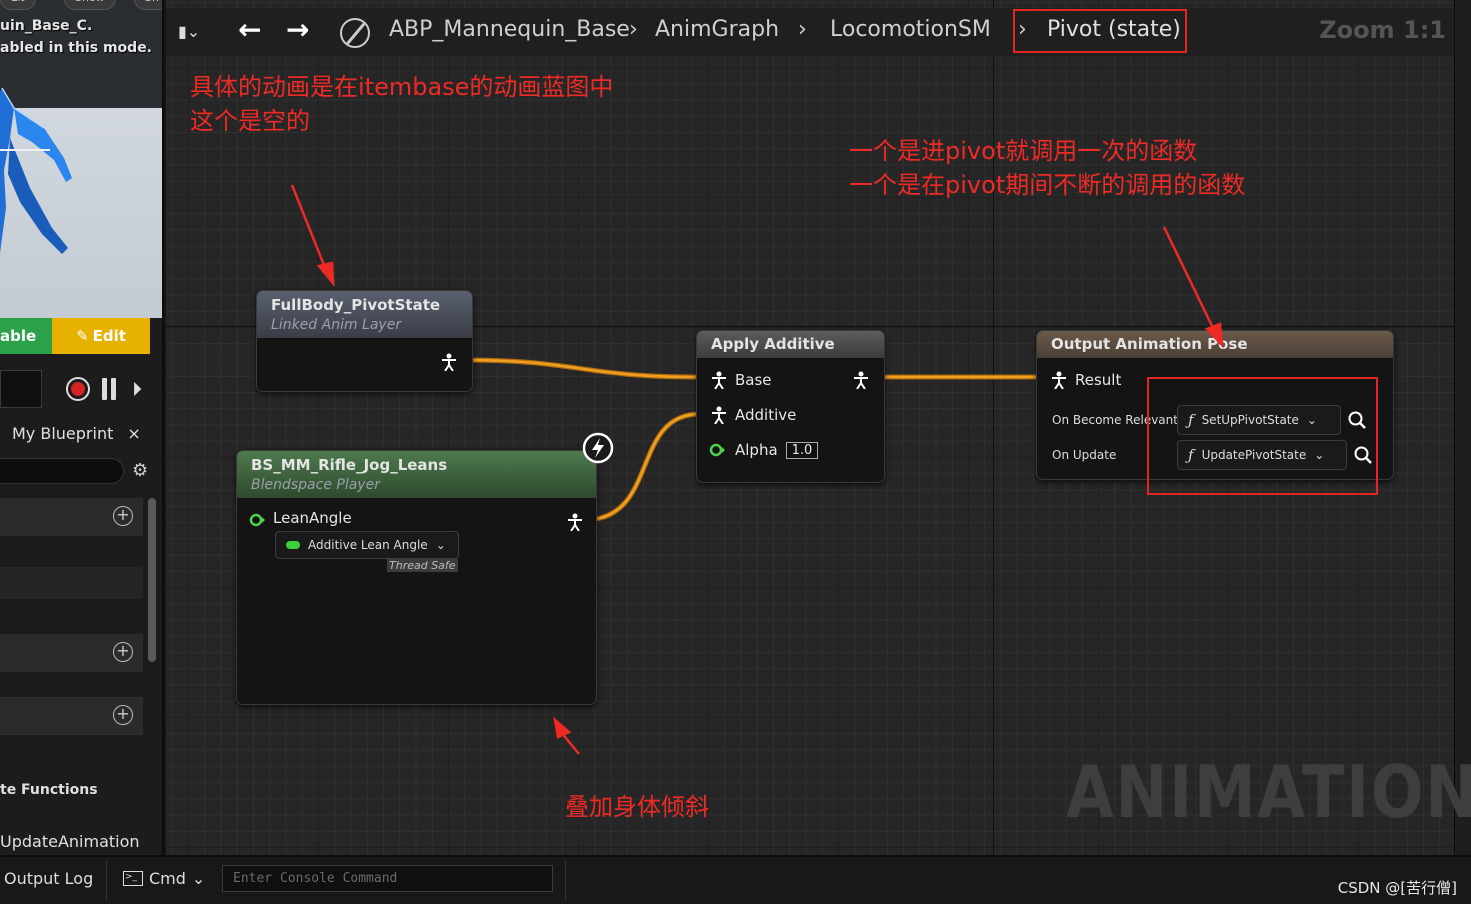  What do you see at coordinates (71, 583) in the screenshot?
I see `category-row` at bounding box center [71, 583].